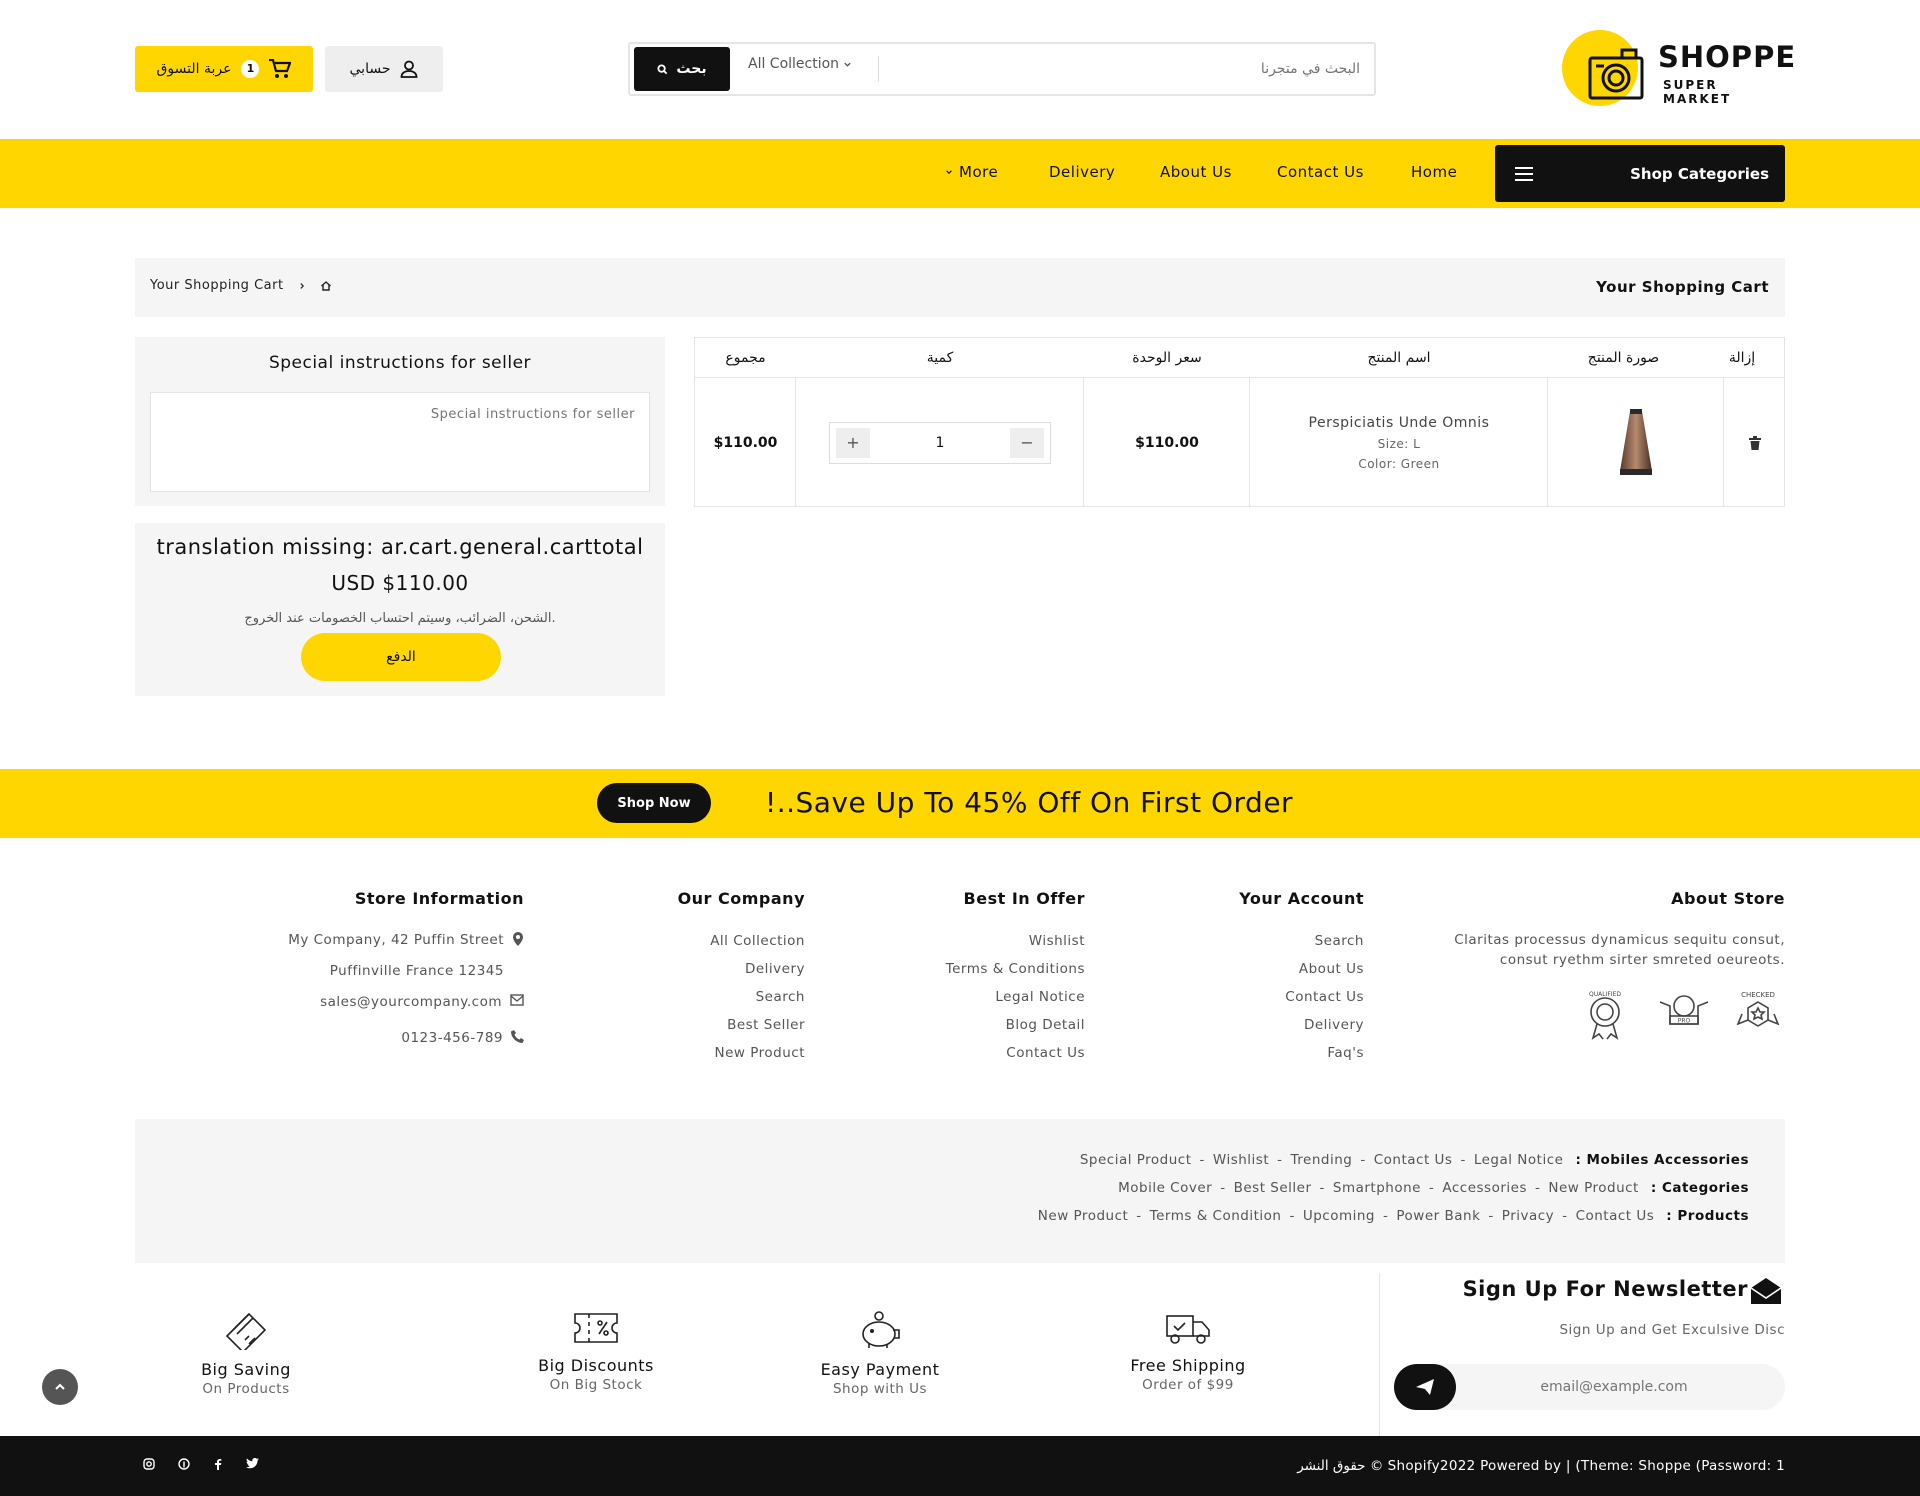 The width and height of the screenshot is (1920, 1496). What do you see at coordinates (1755, 442) in the screenshot?
I see `trash-icon` at bounding box center [1755, 442].